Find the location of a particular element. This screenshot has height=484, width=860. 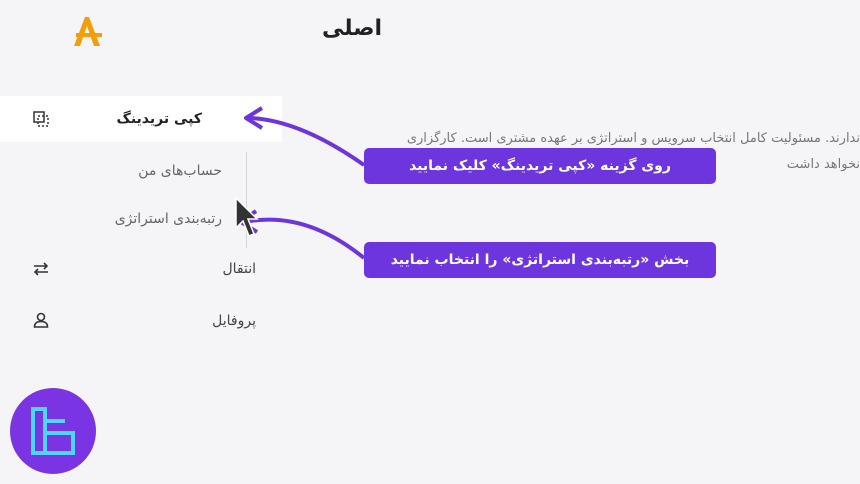

watermark-logo is located at coordinates (53, 431).